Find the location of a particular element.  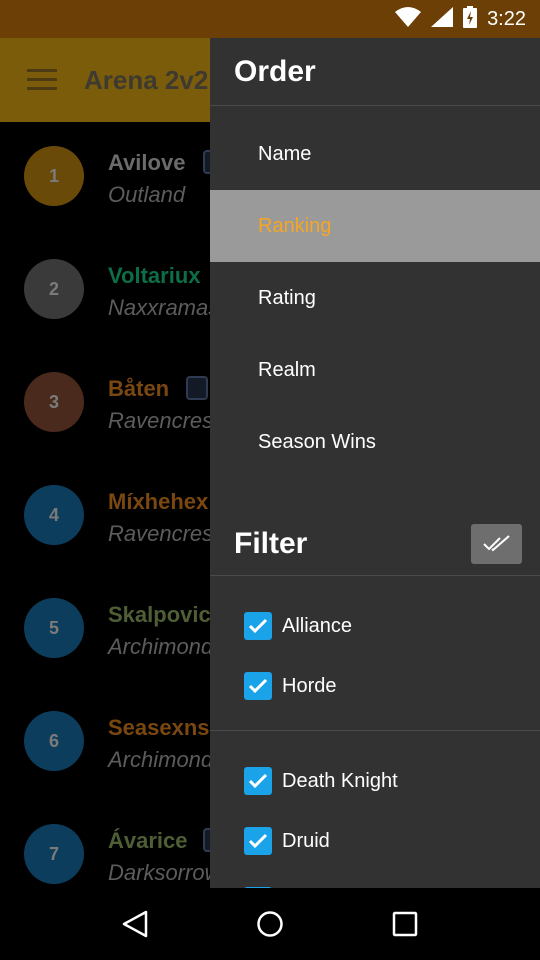

order-option-name: Name is located at coordinates (375, 154).